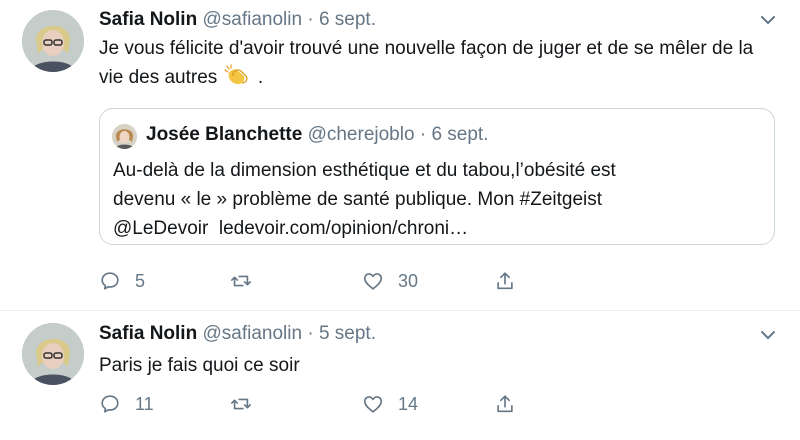  Describe the element at coordinates (361, 134) in the screenshot. I see `quoted-user-handle: @cherejoblo` at that location.